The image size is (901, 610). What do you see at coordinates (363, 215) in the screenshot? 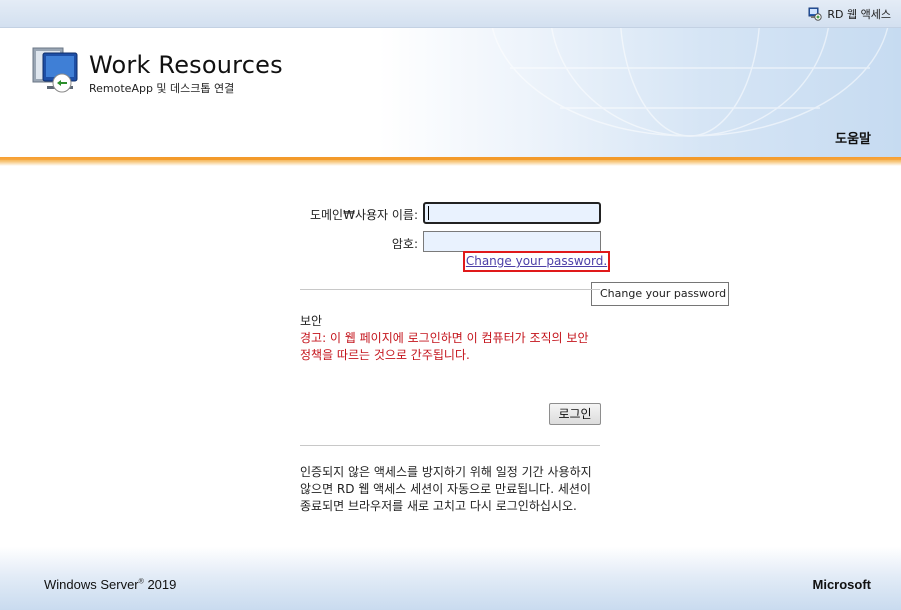
I see `username-label: 도메인₩사용자 이름:` at bounding box center [363, 215].